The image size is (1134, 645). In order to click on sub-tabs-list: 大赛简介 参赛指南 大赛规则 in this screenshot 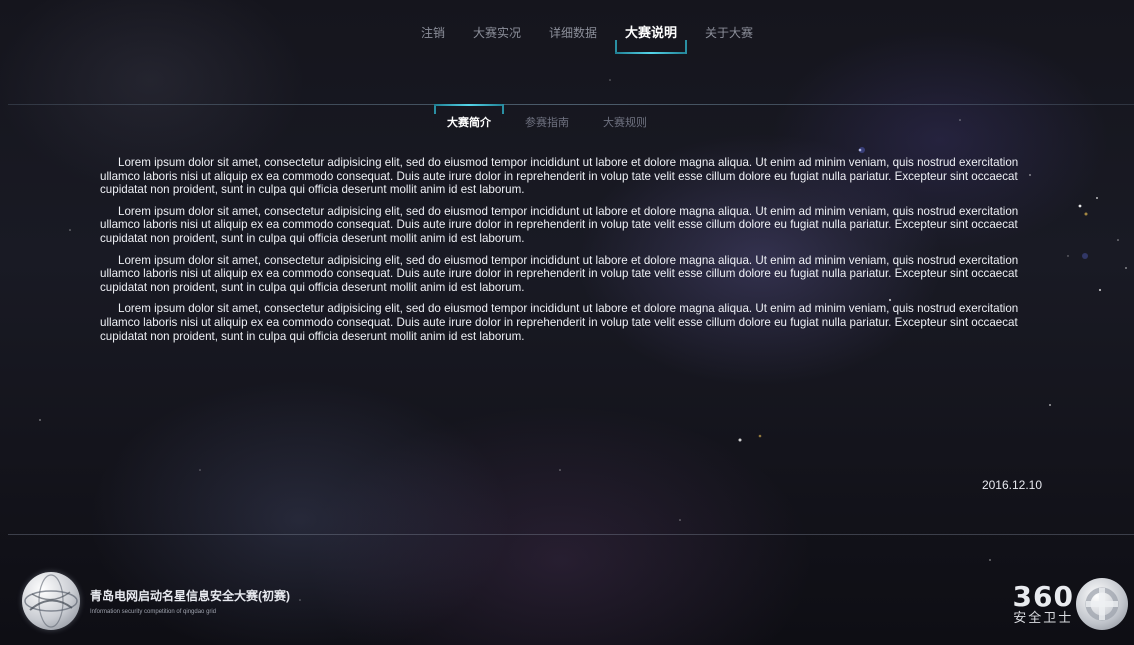, I will do `click(547, 119)`.